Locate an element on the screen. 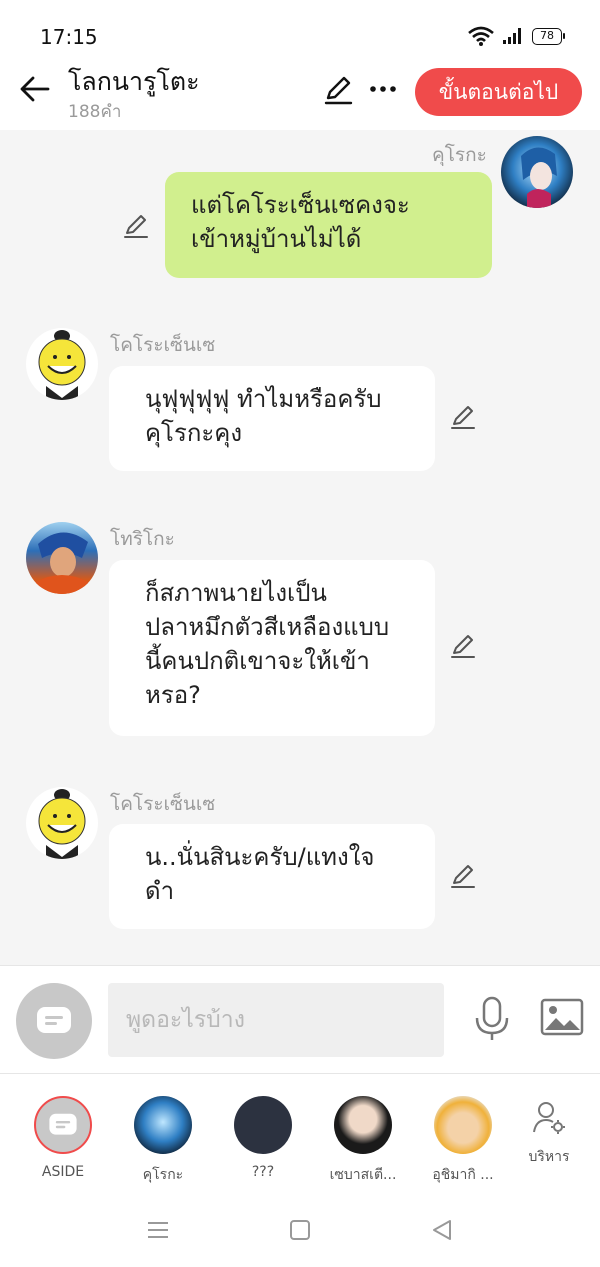  avatar-kuroka is located at coordinates (537, 172).